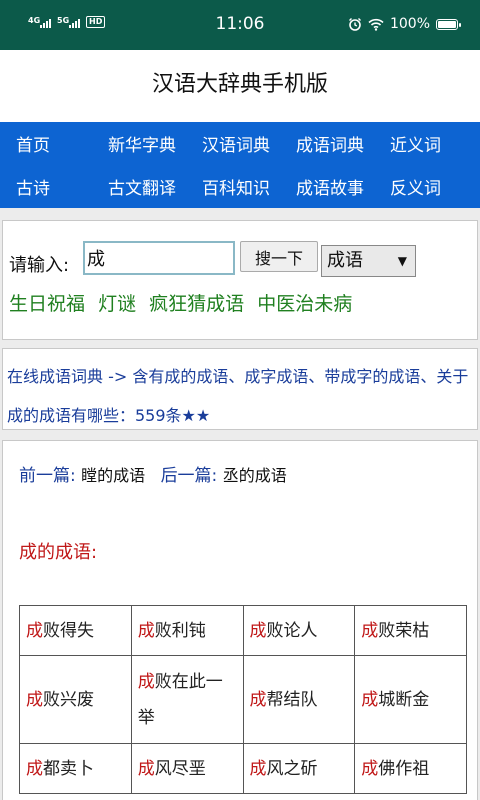 The width and height of the screenshot is (480, 800). I want to click on link-birthday-wishes: 生日祝福, so click(47, 304).